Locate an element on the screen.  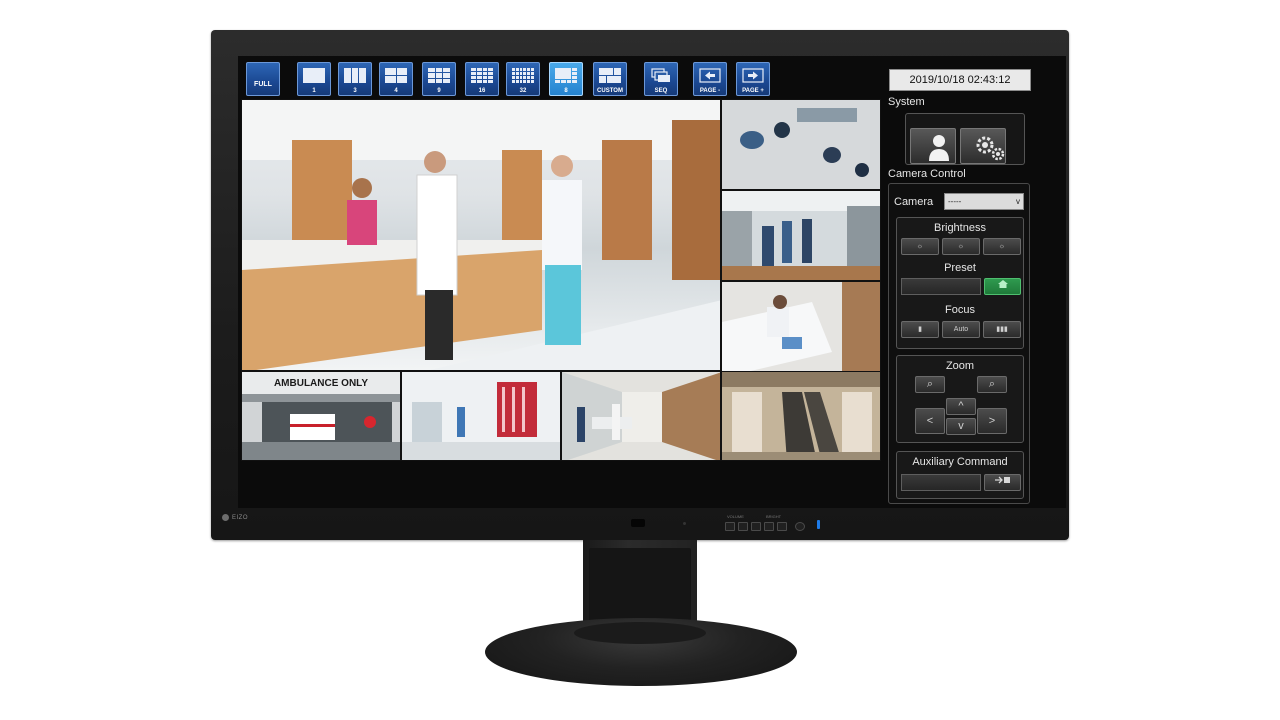
volume-label: VOLUME is located at coordinates (735, 516).